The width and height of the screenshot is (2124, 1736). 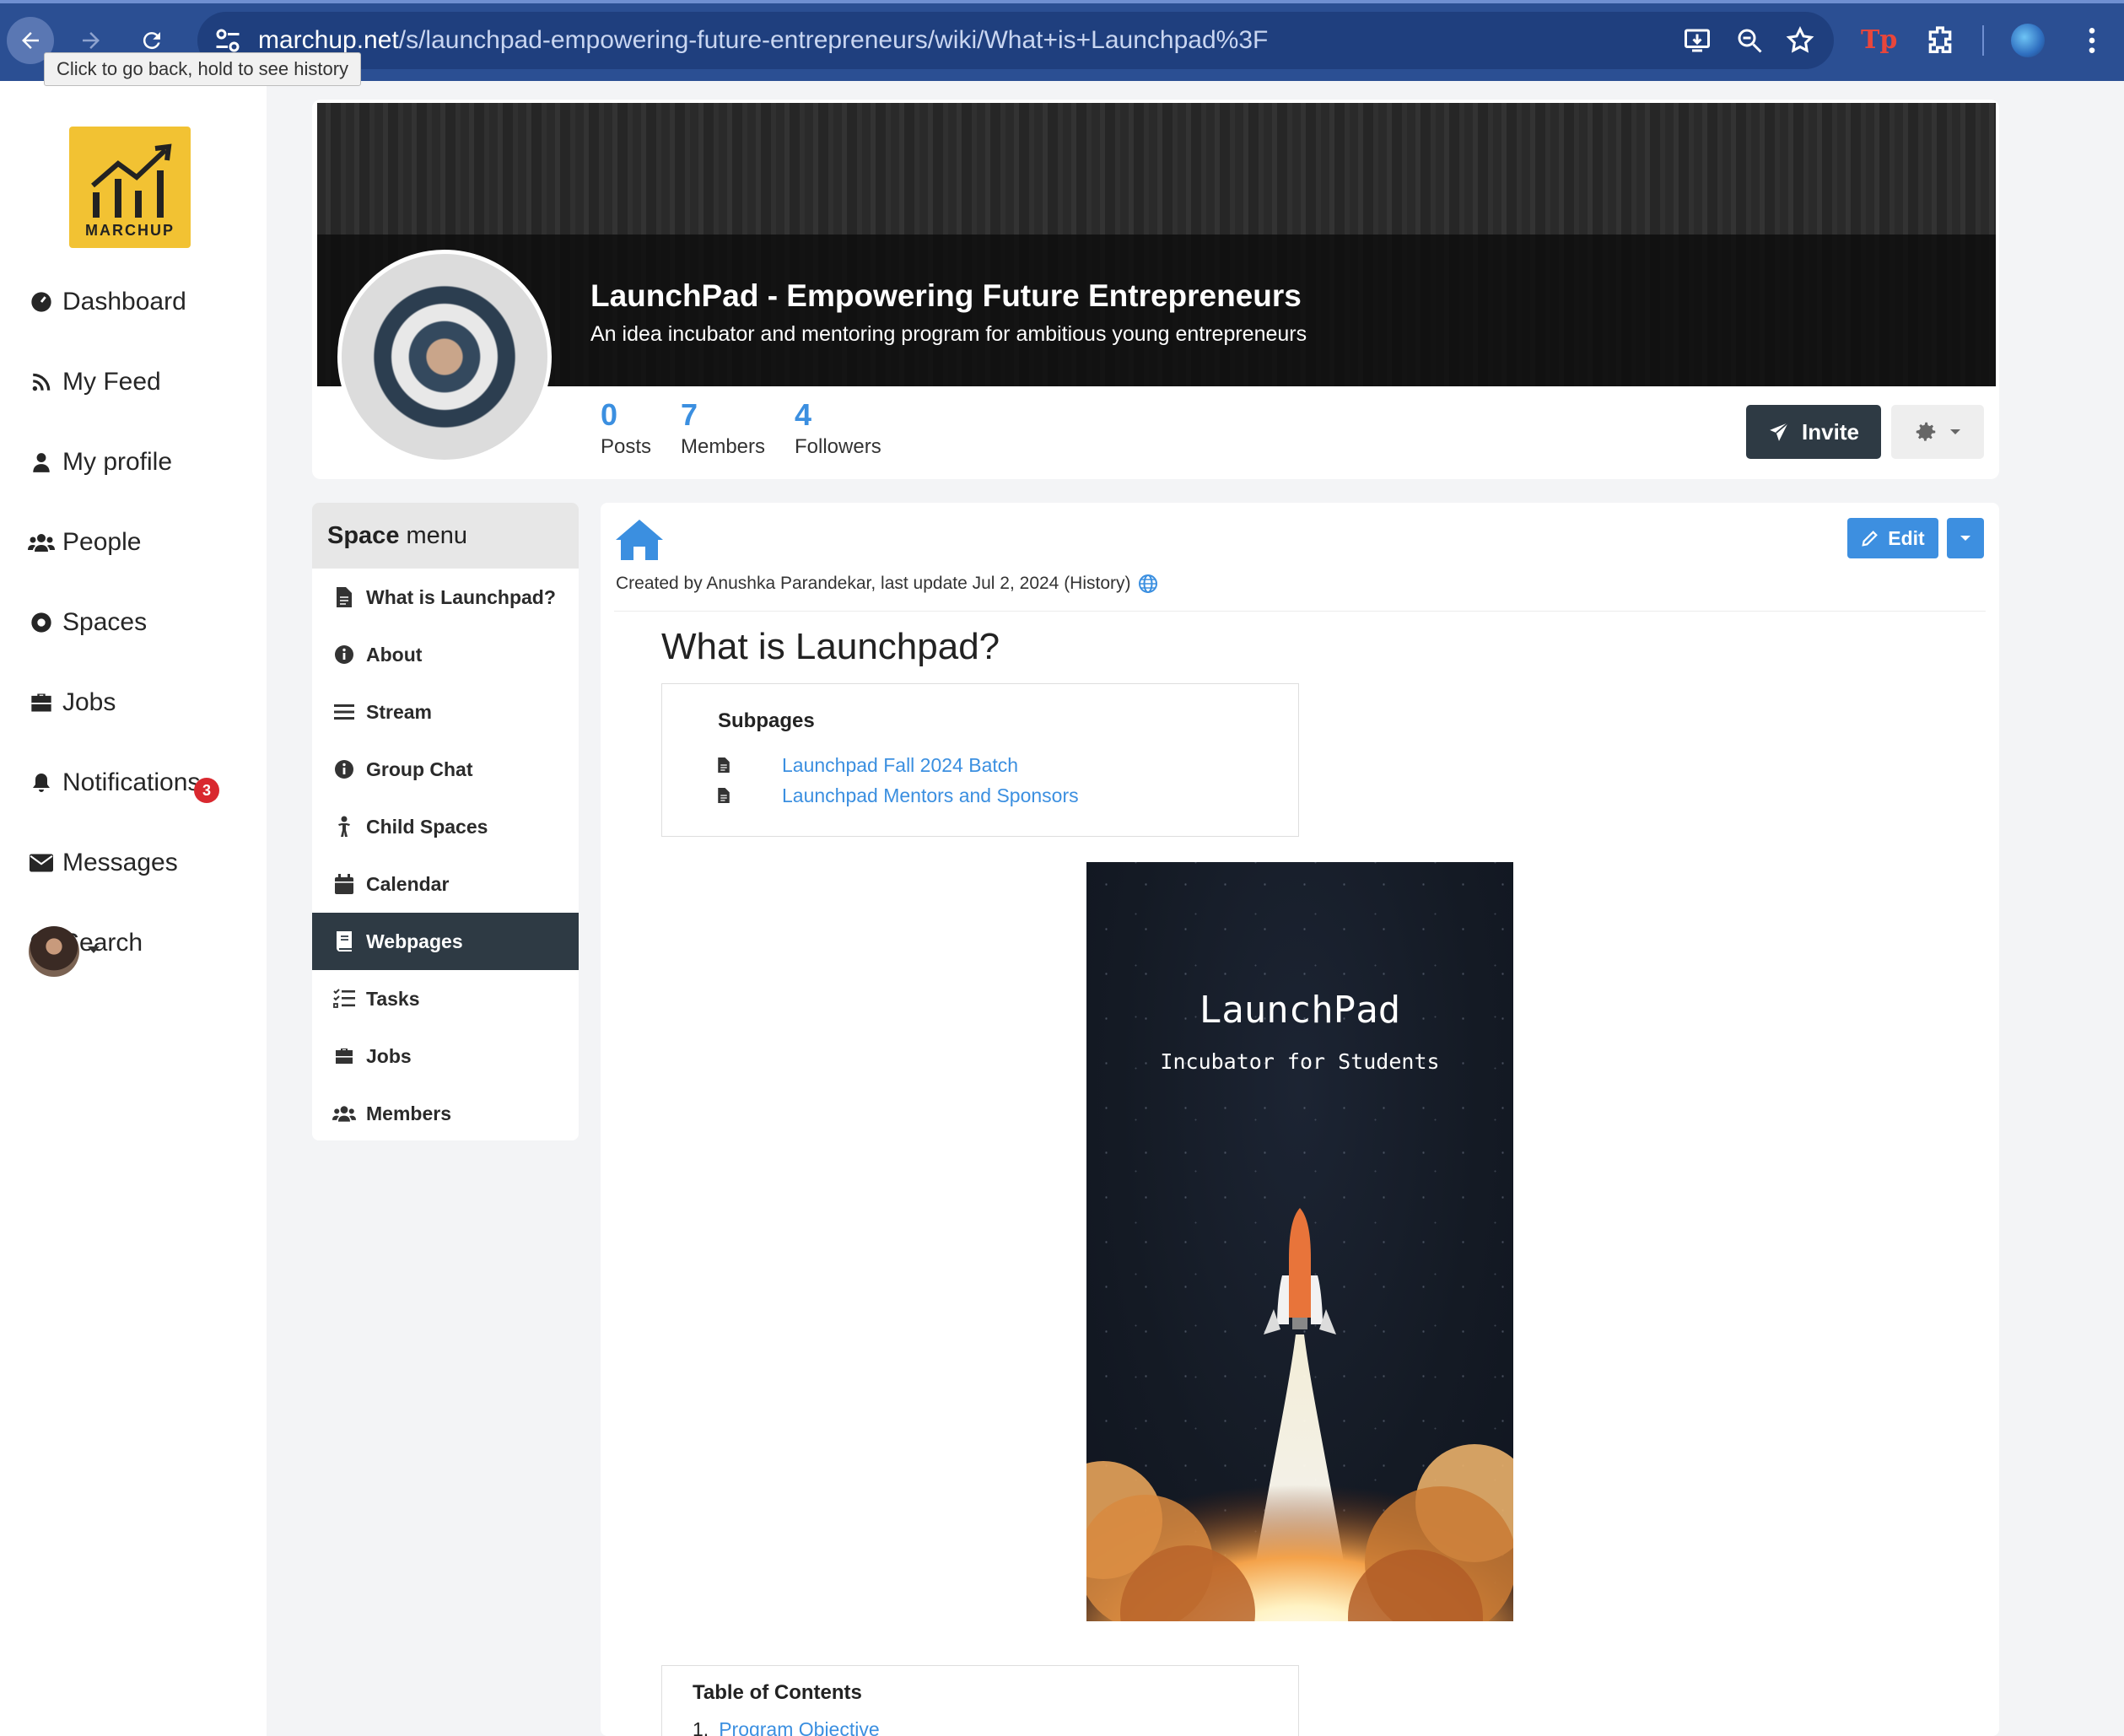 What do you see at coordinates (1955, 432) in the screenshot?
I see `chevron-down-icon` at bounding box center [1955, 432].